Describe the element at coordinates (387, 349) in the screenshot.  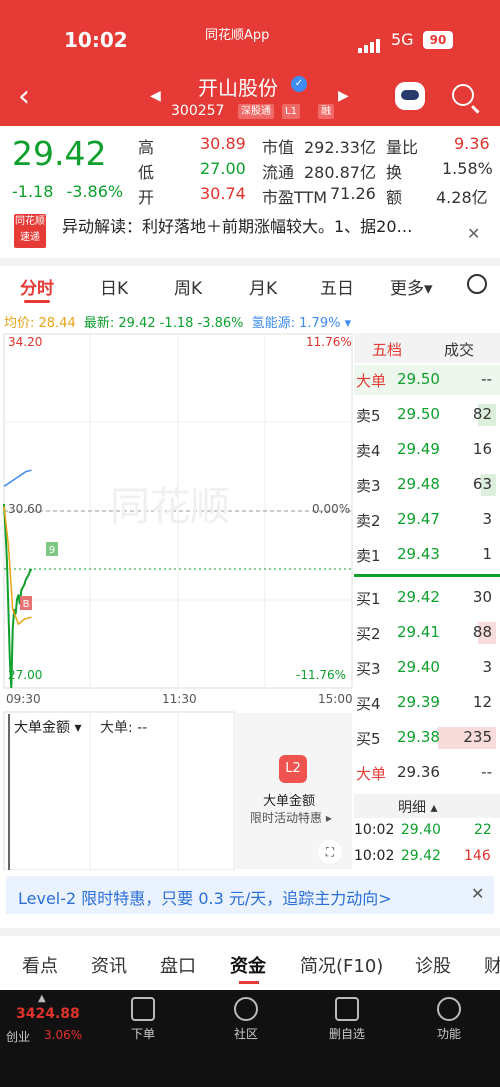
I see `tab-five-levels: 五档` at that location.